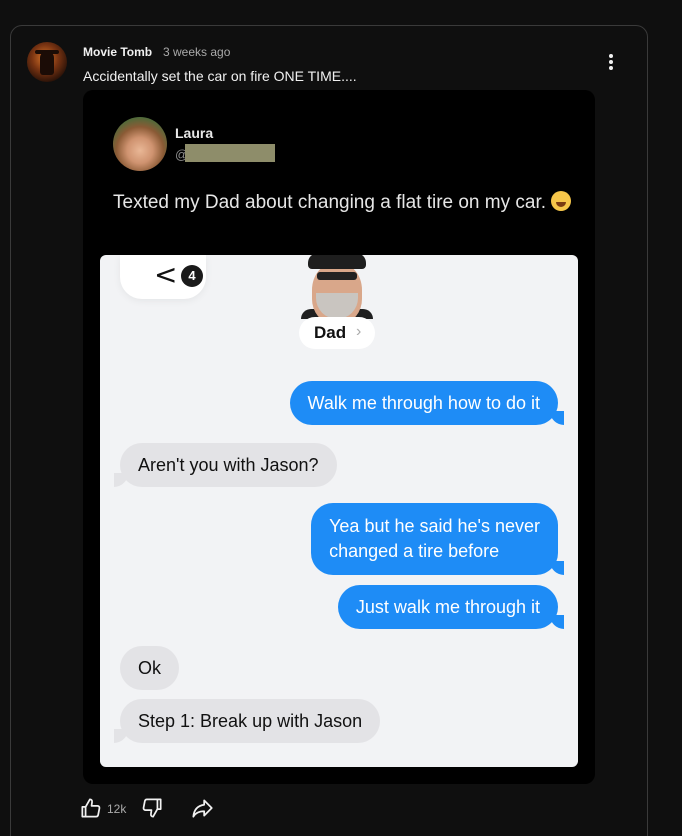  I want to click on contact-name-pill: Dad ›, so click(337, 333).